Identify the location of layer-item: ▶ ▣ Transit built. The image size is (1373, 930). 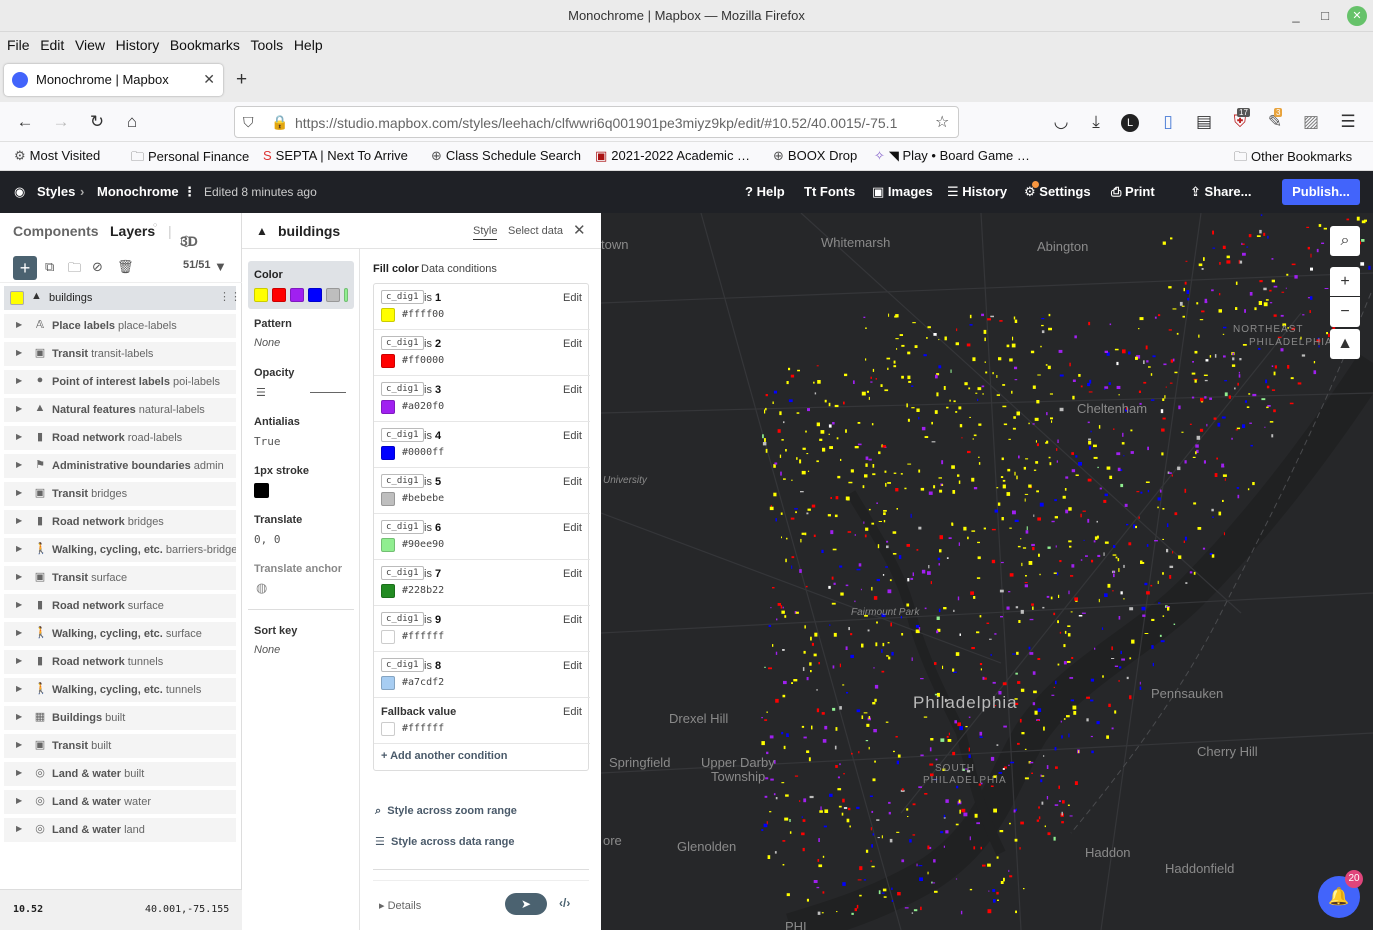
(120, 746).